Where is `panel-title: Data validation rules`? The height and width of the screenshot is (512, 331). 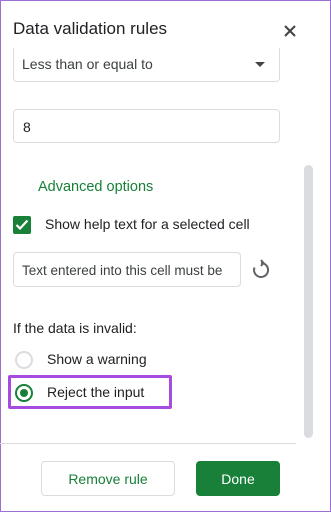
panel-title: Data validation rules is located at coordinates (90, 28).